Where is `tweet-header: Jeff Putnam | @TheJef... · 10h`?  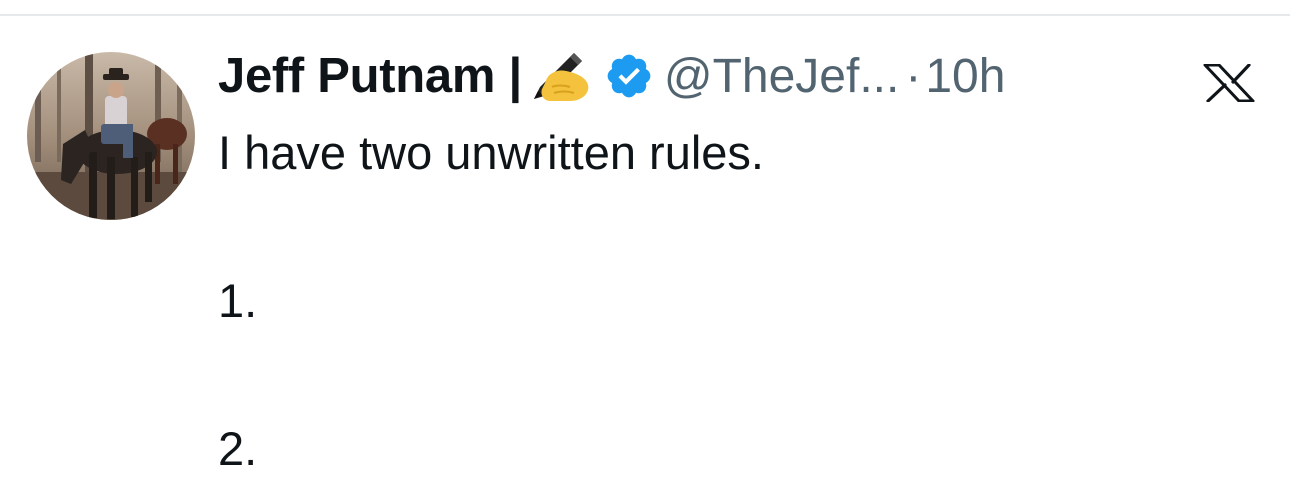 tweet-header: Jeff Putnam | @TheJef... · 10h is located at coordinates (718, 76).